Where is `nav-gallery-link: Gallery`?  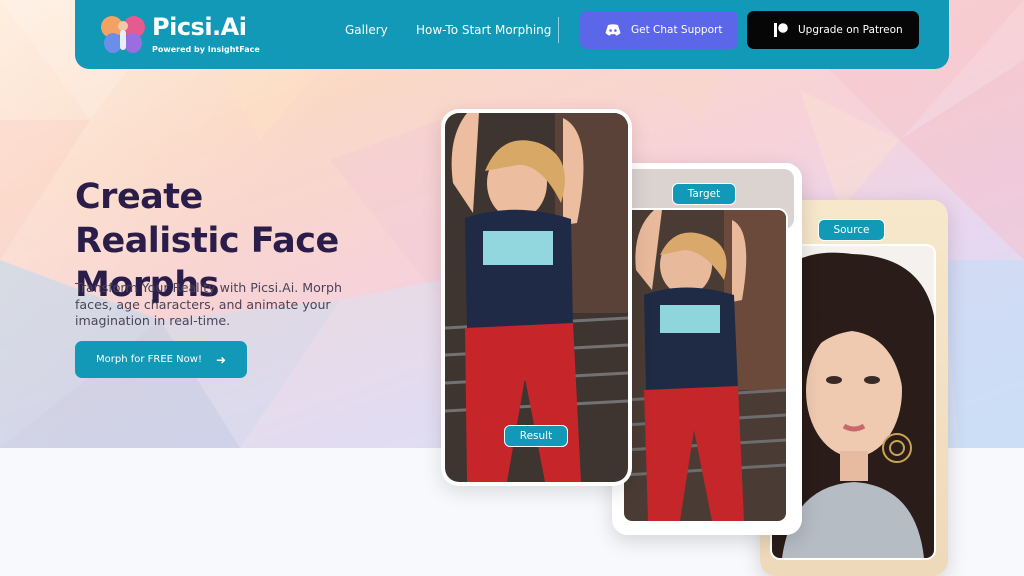
nav-gallery-link: Gallery is located at coordinates (366, 30).